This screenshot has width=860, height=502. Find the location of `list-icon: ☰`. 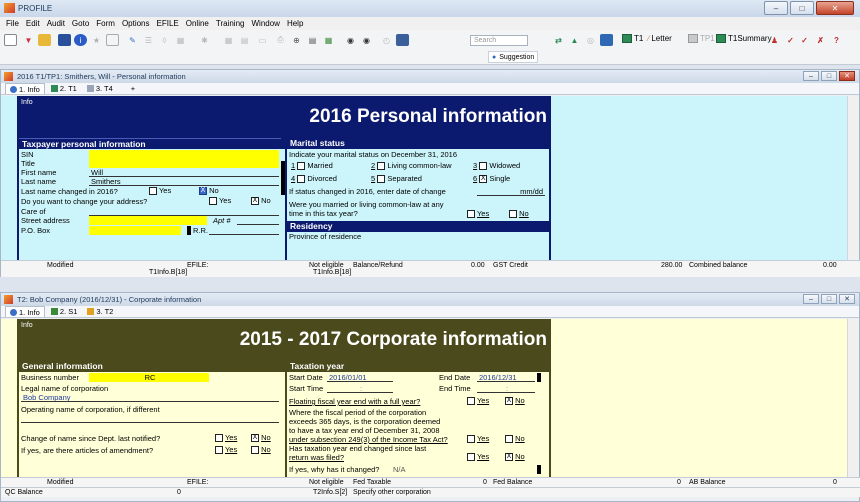

list-icon: ☰ is located at coordinates (148, 40).